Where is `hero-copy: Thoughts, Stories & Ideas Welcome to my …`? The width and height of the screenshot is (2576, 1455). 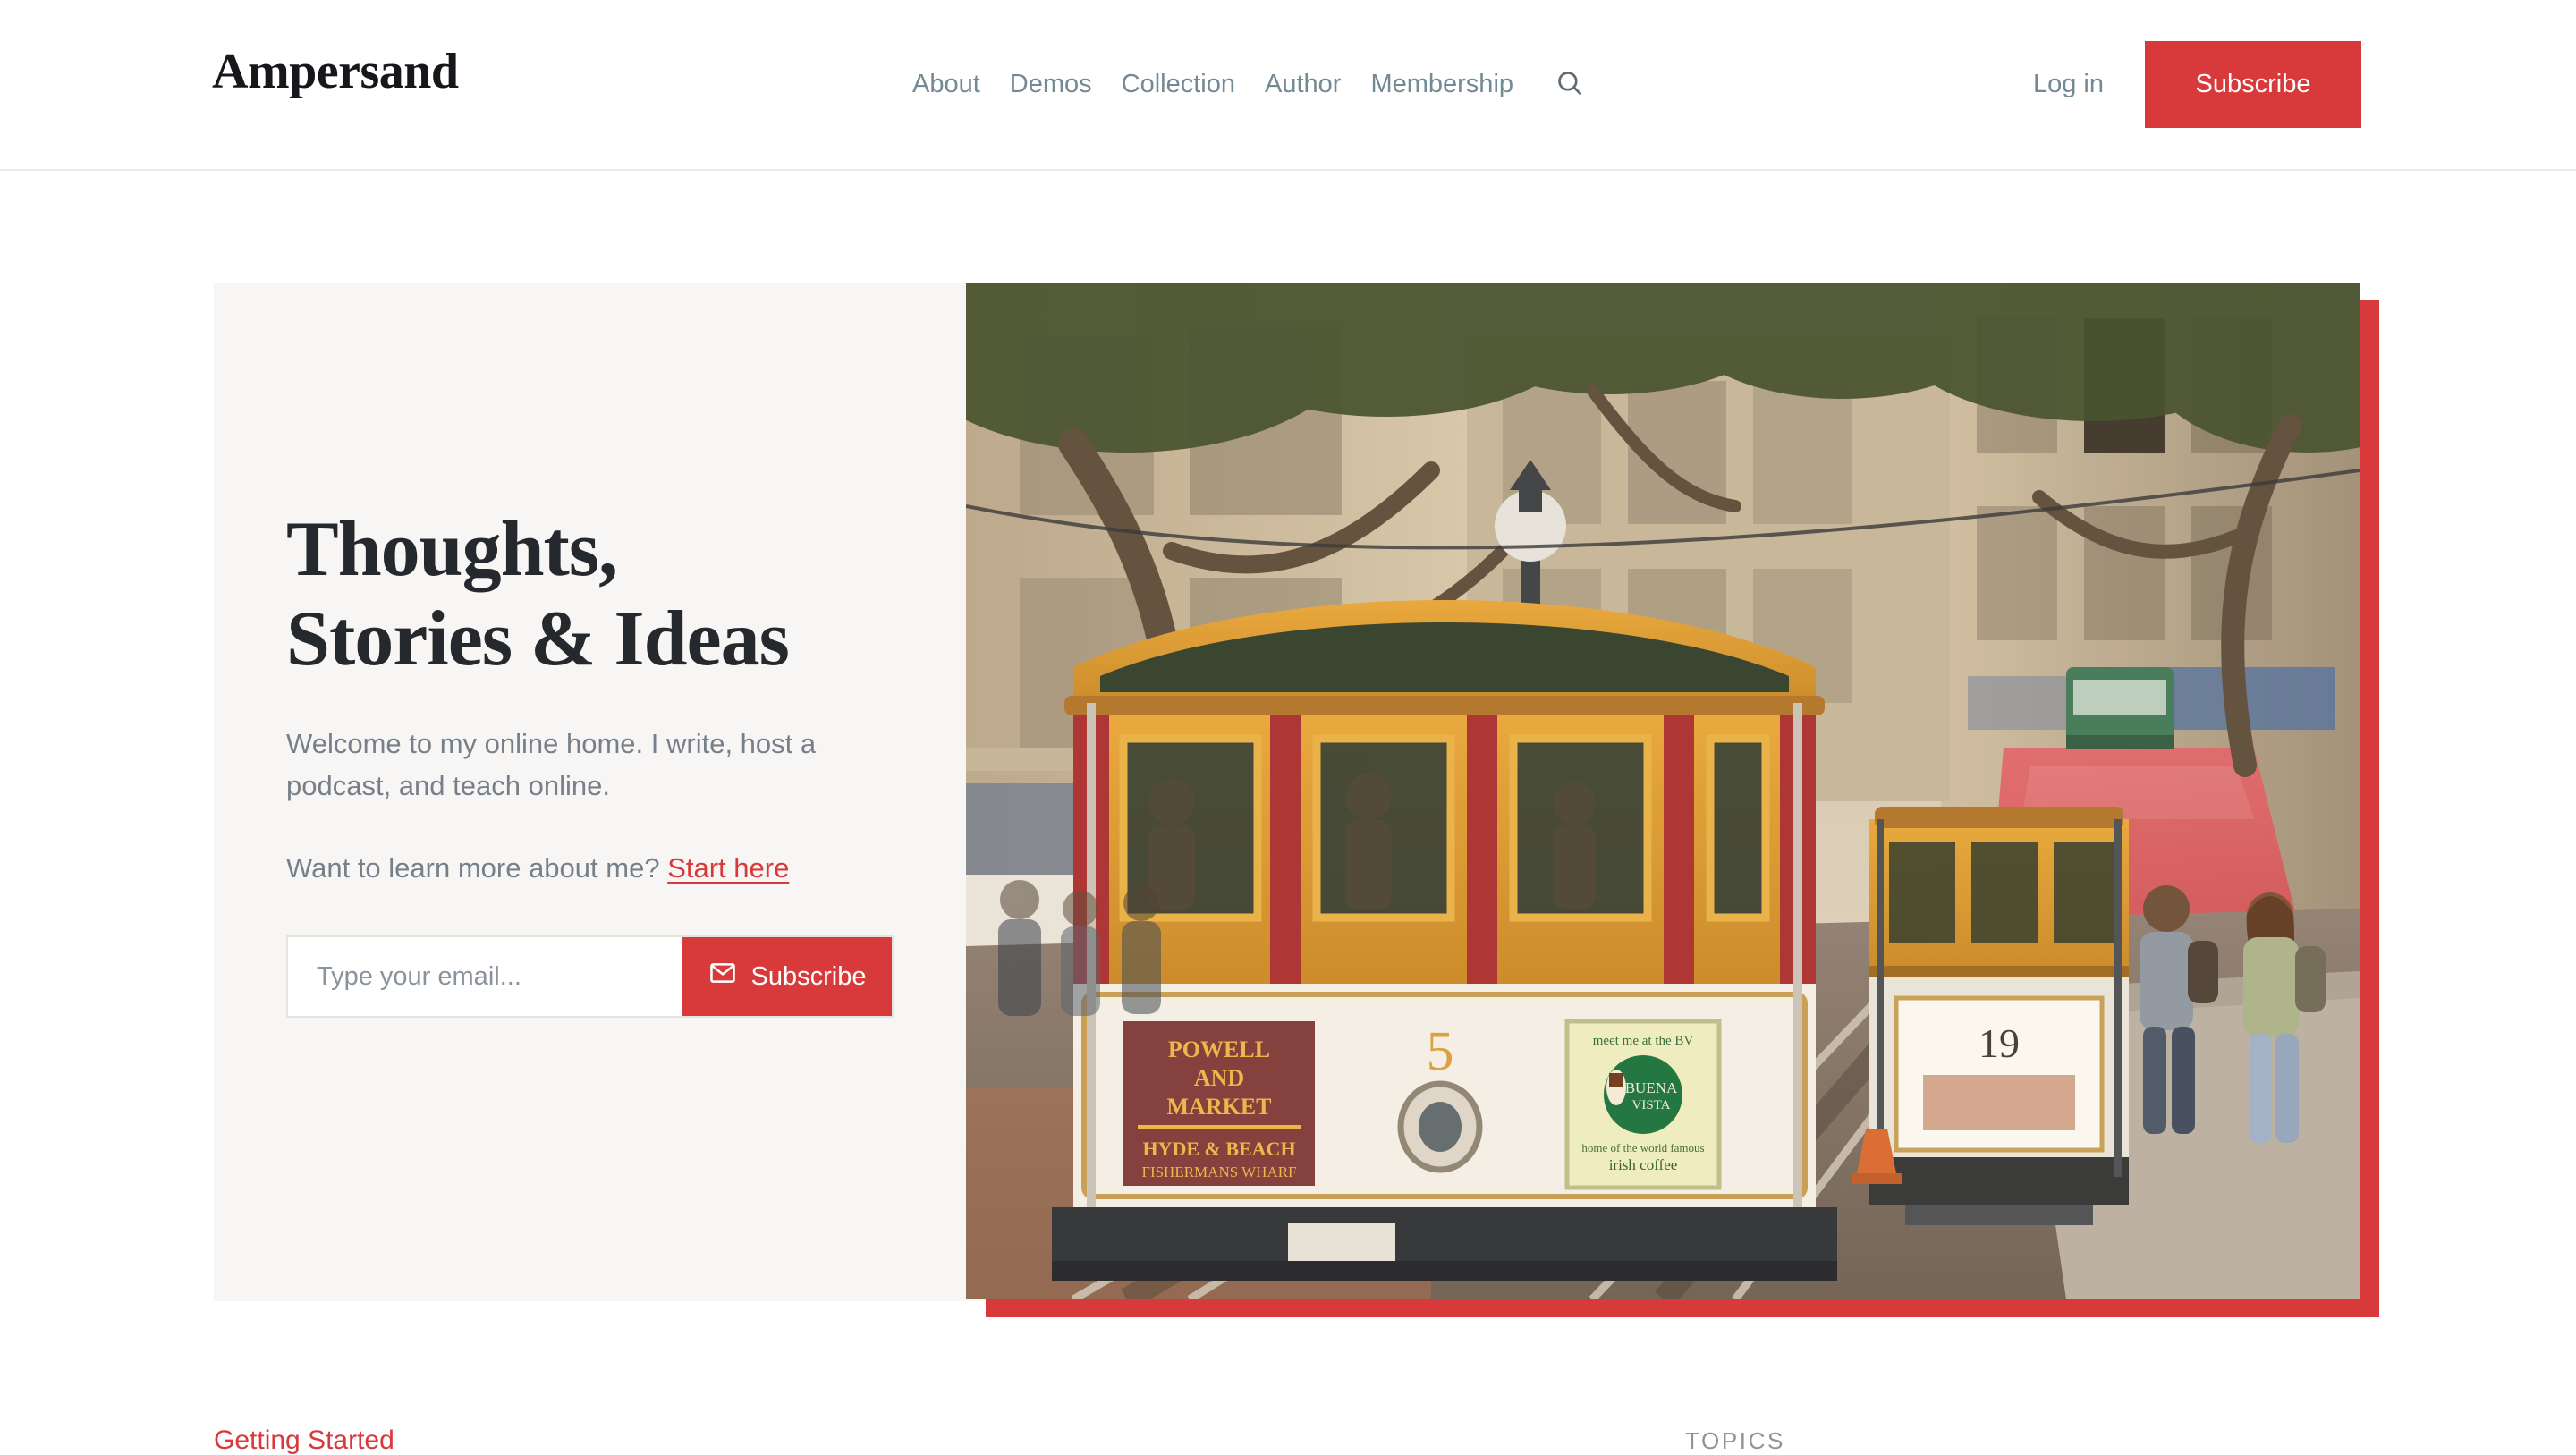 hero-copy: Thoughts, Stories & Ideas Welcome to my … is located at coordinates (617, 762).